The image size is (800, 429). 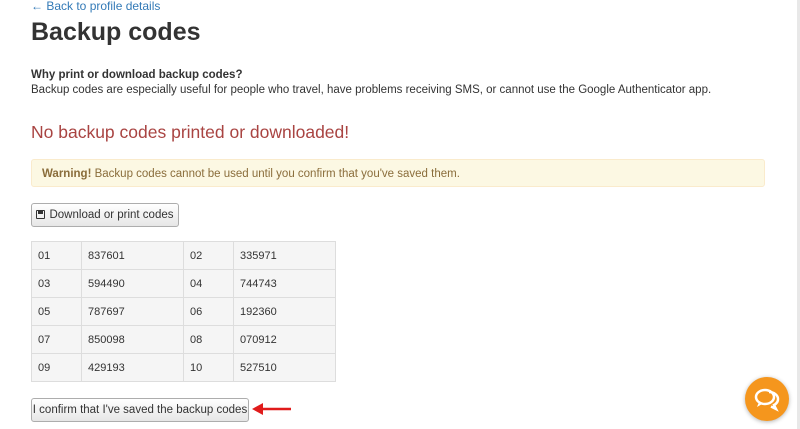 I want to click on chat-bubbles-icon, so click(x=767, y=400).